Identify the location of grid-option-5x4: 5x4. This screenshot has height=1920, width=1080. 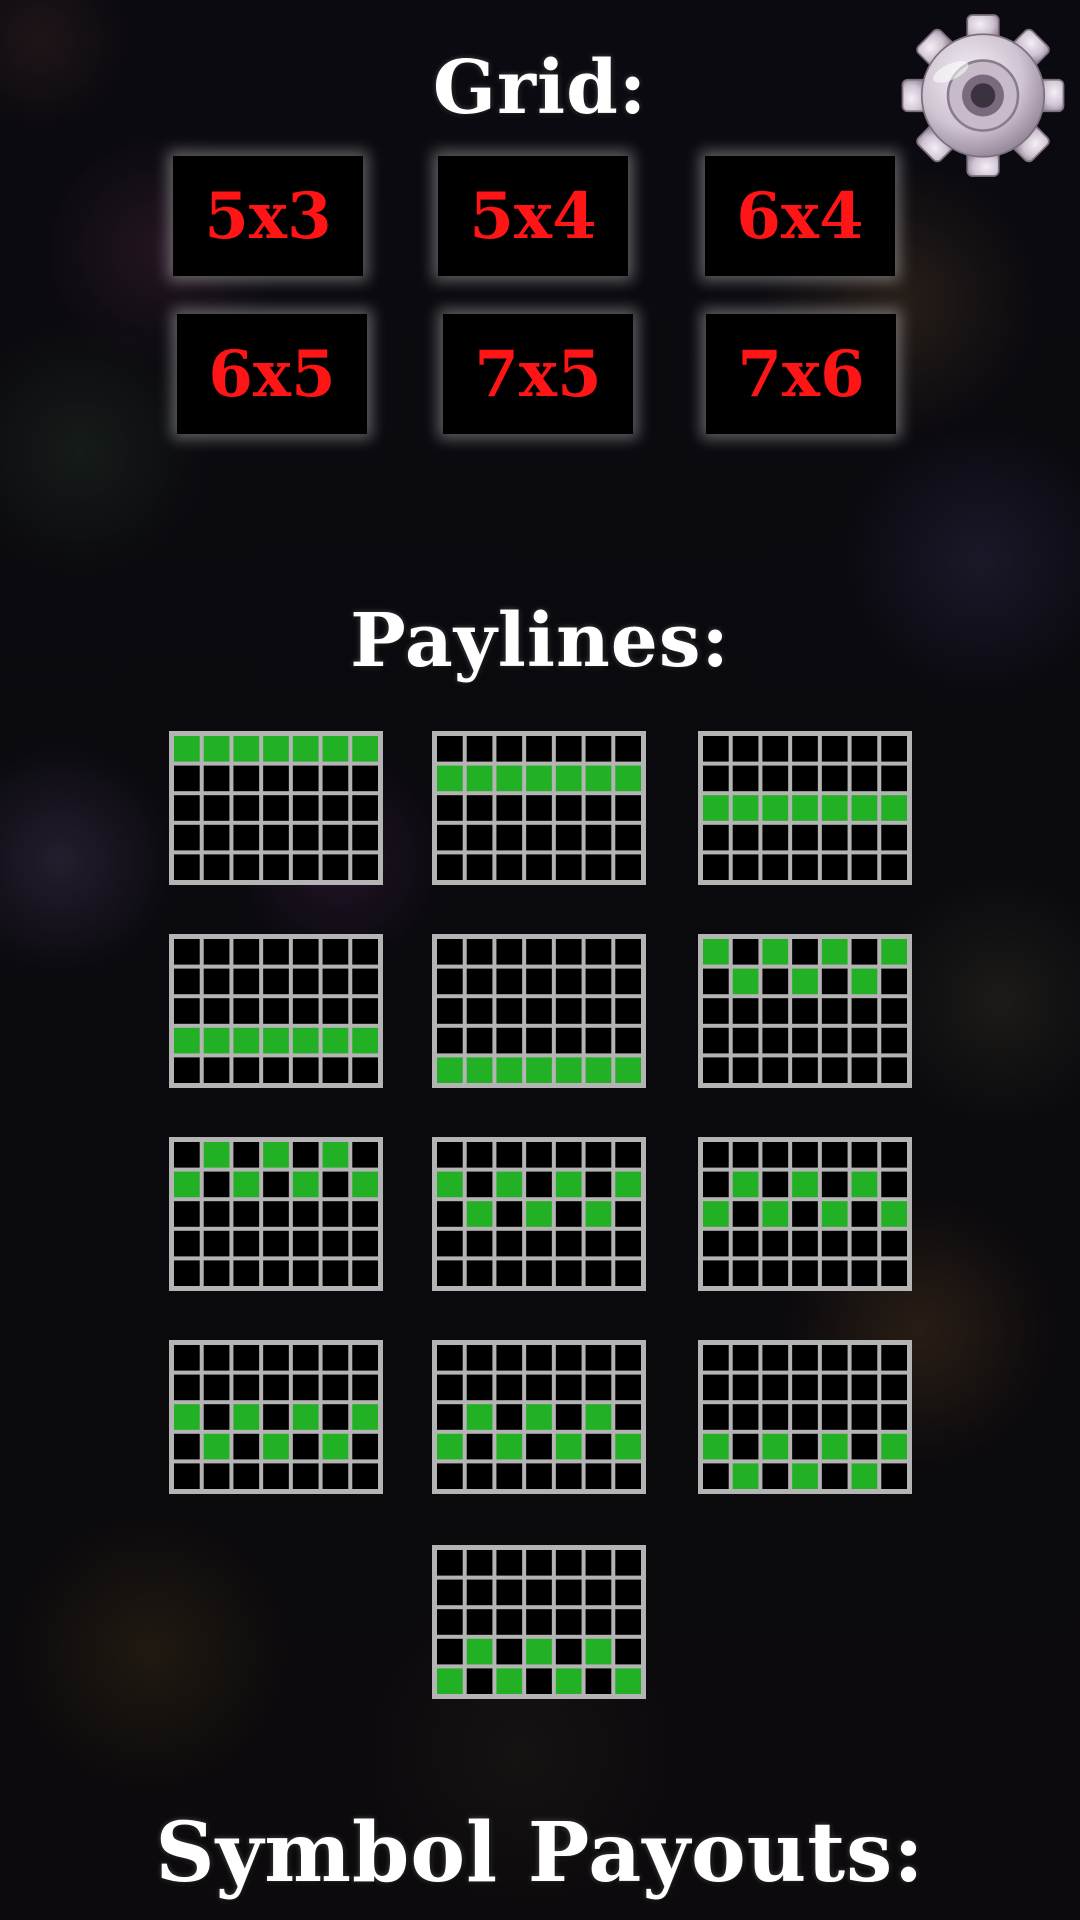
(533, 216).